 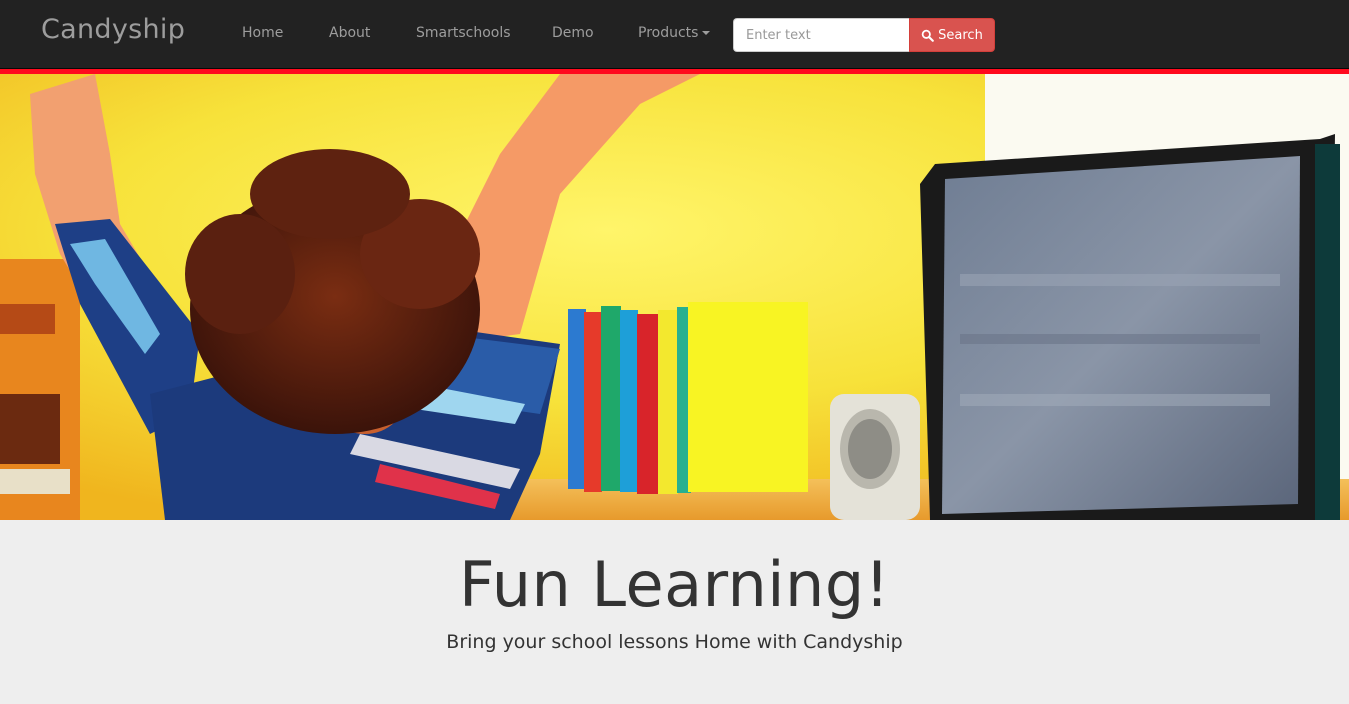 What do you see at coordinates (927, 35) in the screenshot?
I see `search-icon` at bounding box center [927, 35].